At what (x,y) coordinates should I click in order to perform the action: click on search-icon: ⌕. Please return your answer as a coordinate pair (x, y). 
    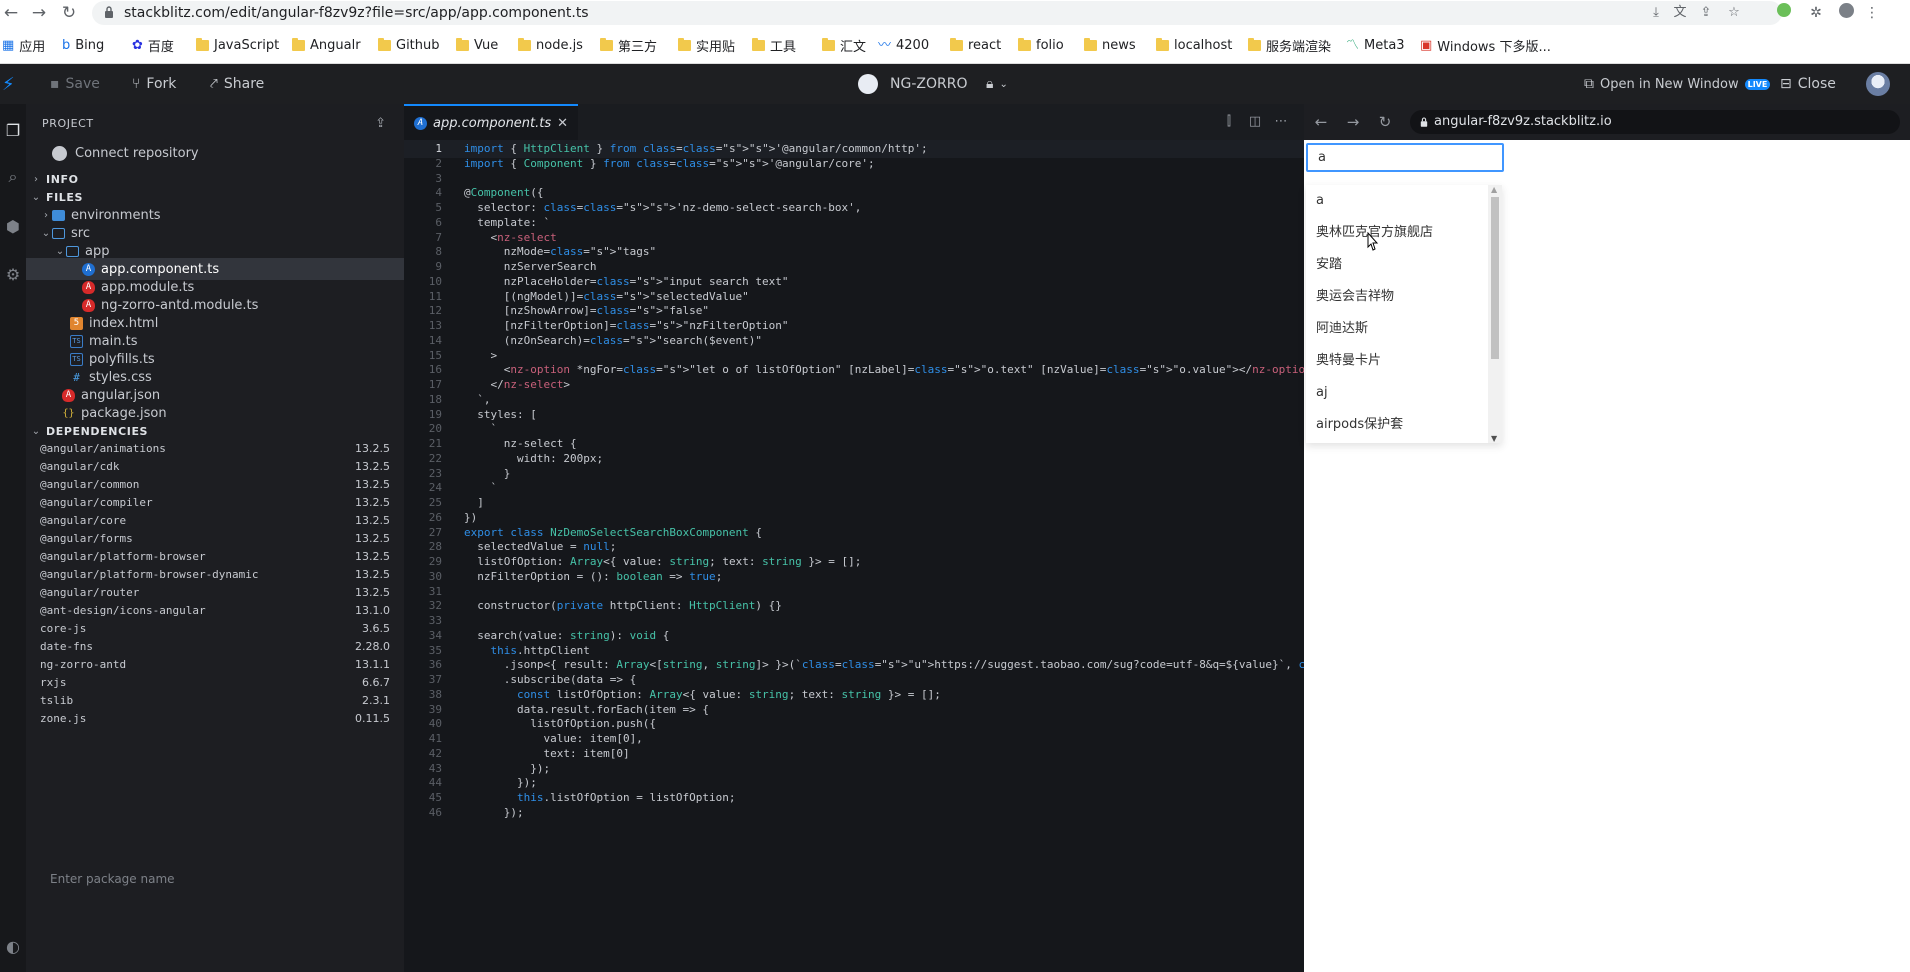
    Looking at the image, I should click on (13, 177).